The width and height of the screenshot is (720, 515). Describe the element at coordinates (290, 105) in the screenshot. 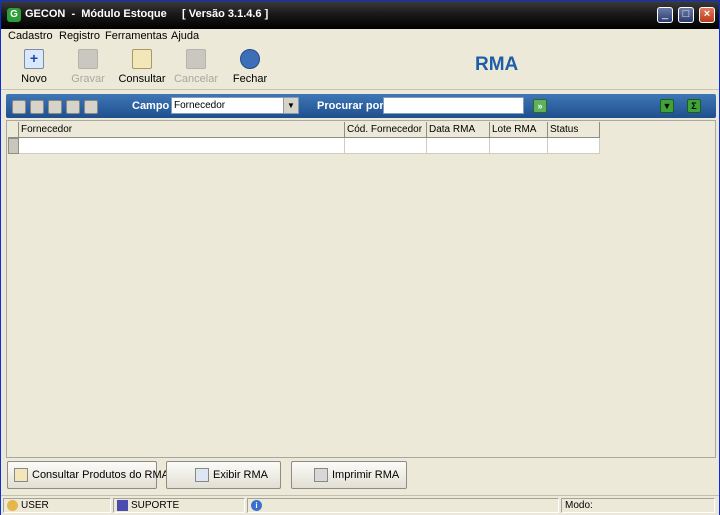

I see `chevron-down-icon: ▼` at that location.